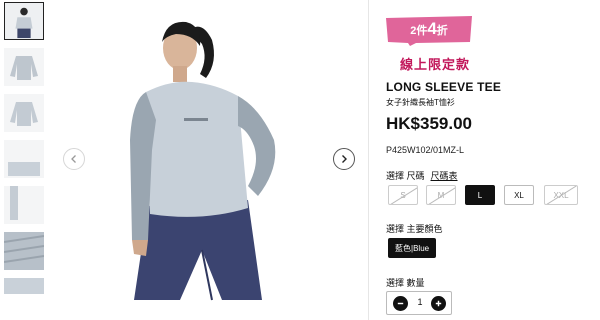  I want to click on promo-number: 4, so click(432, 28).